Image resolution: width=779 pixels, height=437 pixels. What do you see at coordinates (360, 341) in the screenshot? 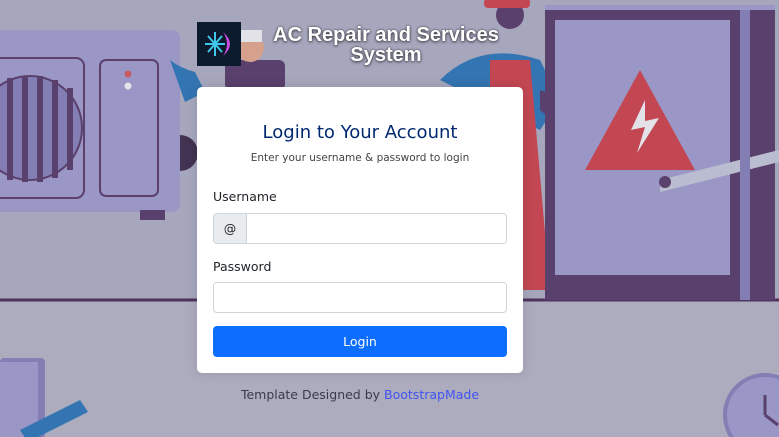
I see `login-button: Login` at bounding box center [360, 341].